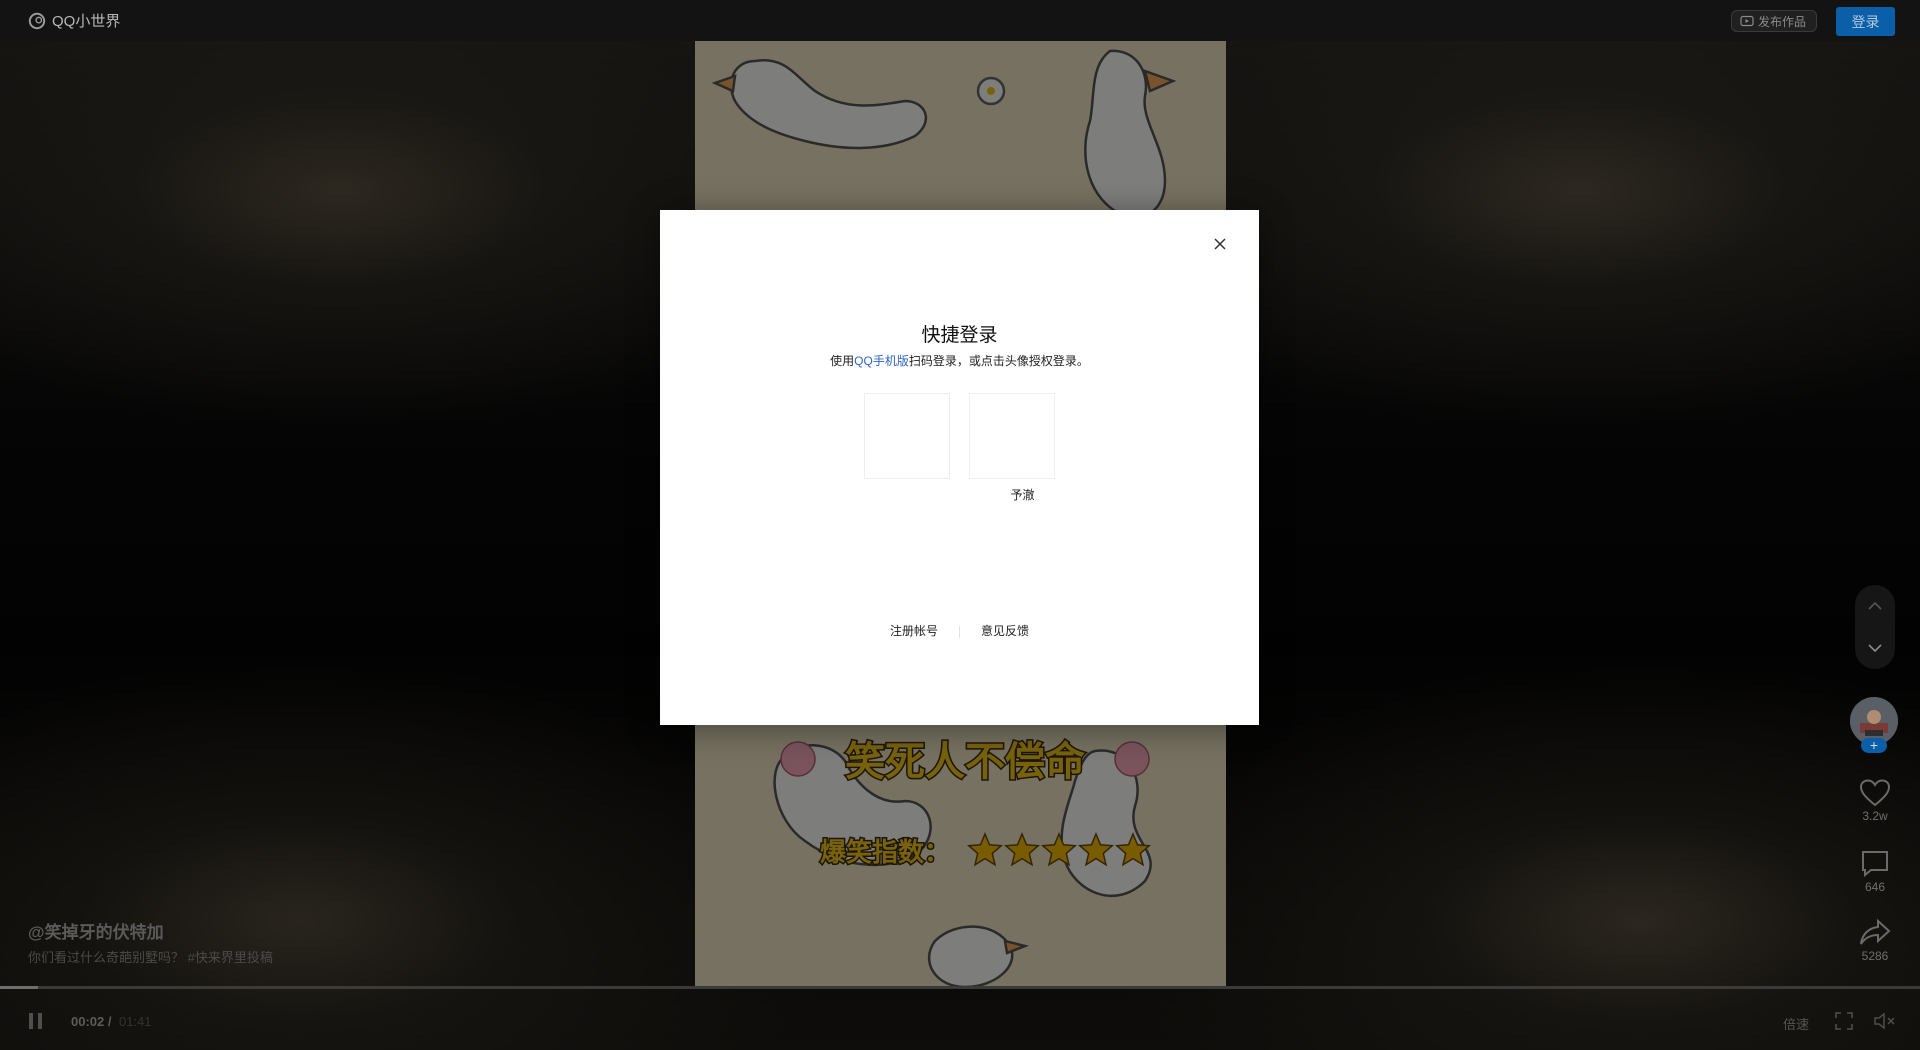 This screenshot has width=1920, height=1050. I want to click on account-name: 予澈, so click(1022, 494).